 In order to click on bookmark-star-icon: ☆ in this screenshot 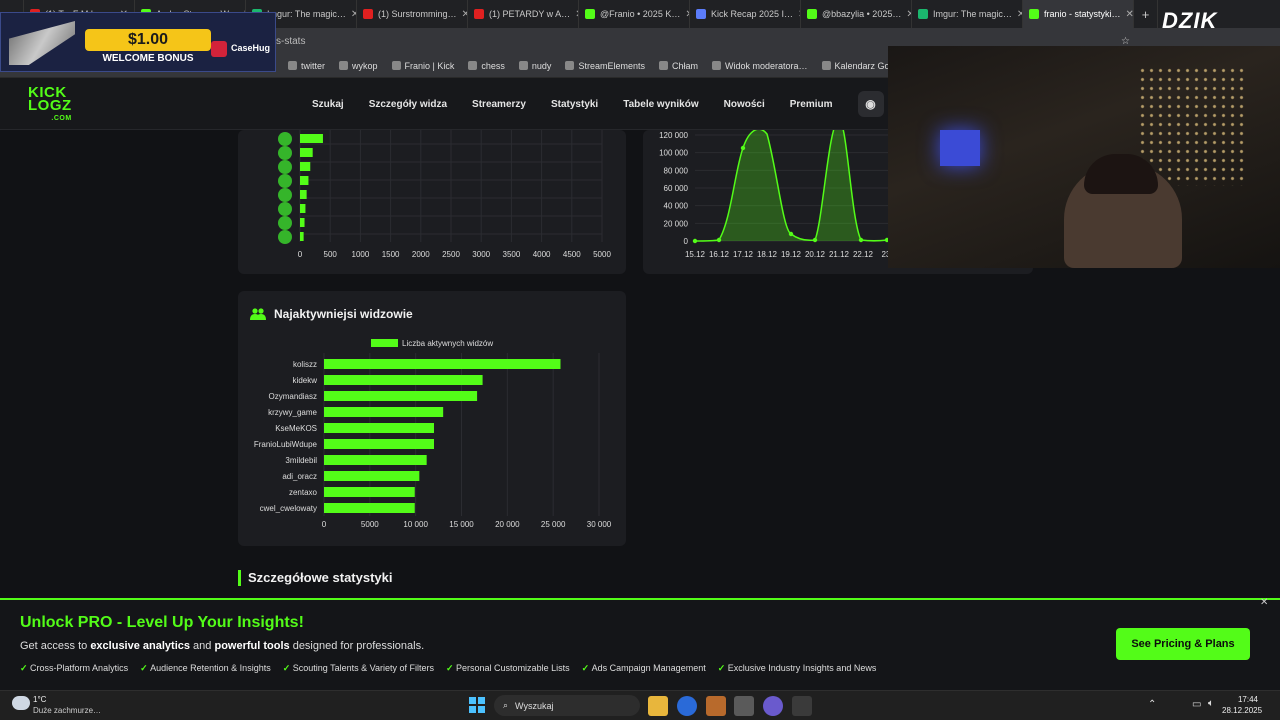, I will do `click(1125, 41)`.